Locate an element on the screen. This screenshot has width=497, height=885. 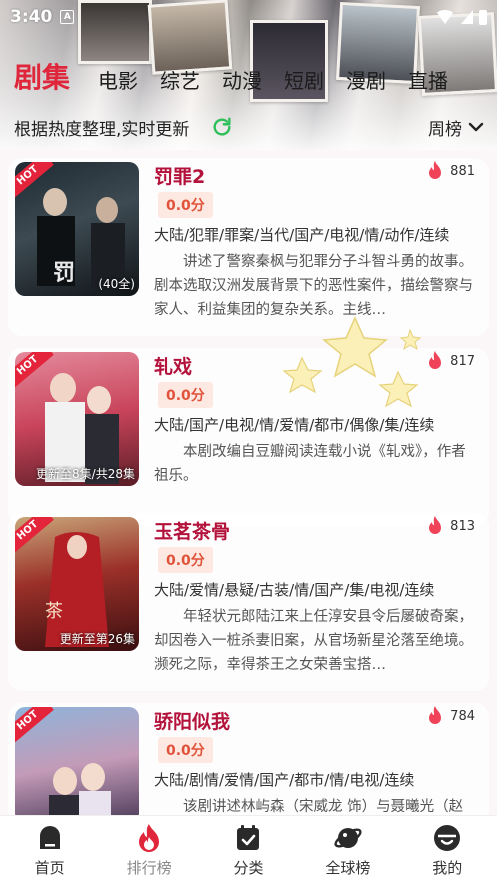
nav-global: 全球榜 is located at coordinates (348, 850).